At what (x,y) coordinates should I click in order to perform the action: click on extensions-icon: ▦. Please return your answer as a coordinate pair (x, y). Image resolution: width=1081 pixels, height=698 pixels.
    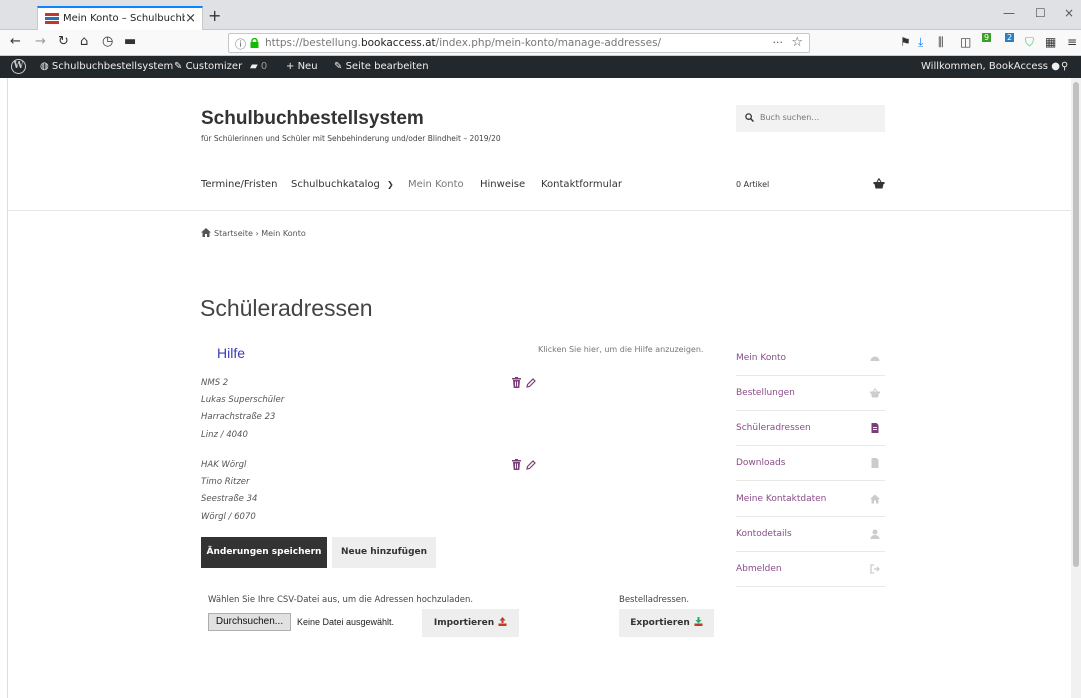
    Looking at the image, I should click on (1050, 42).